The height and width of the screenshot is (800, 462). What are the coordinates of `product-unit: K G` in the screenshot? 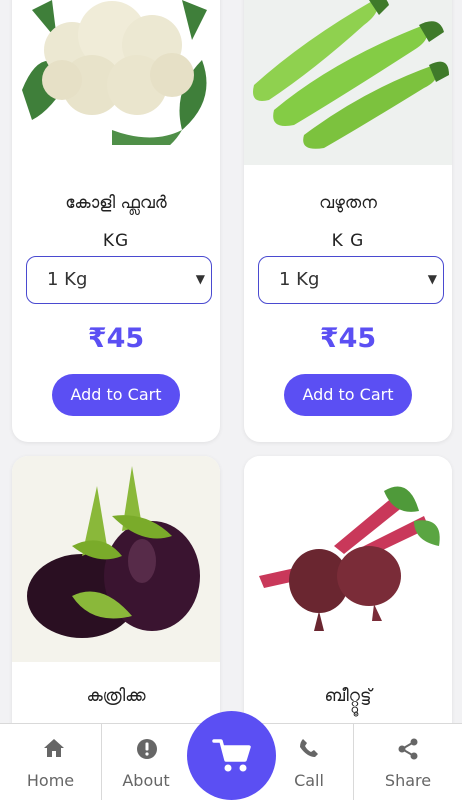 It's located at (348, 241).